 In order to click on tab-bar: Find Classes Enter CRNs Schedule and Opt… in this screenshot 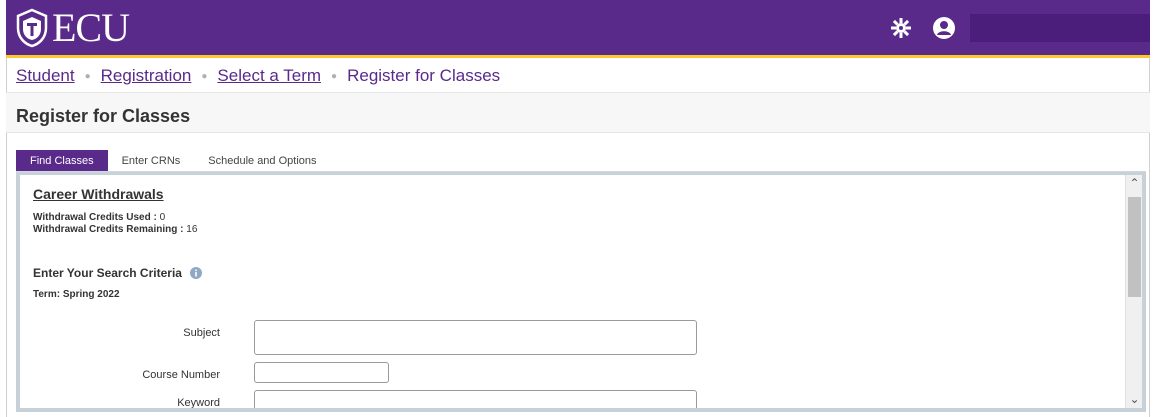, I will do `click(173, 161)`.